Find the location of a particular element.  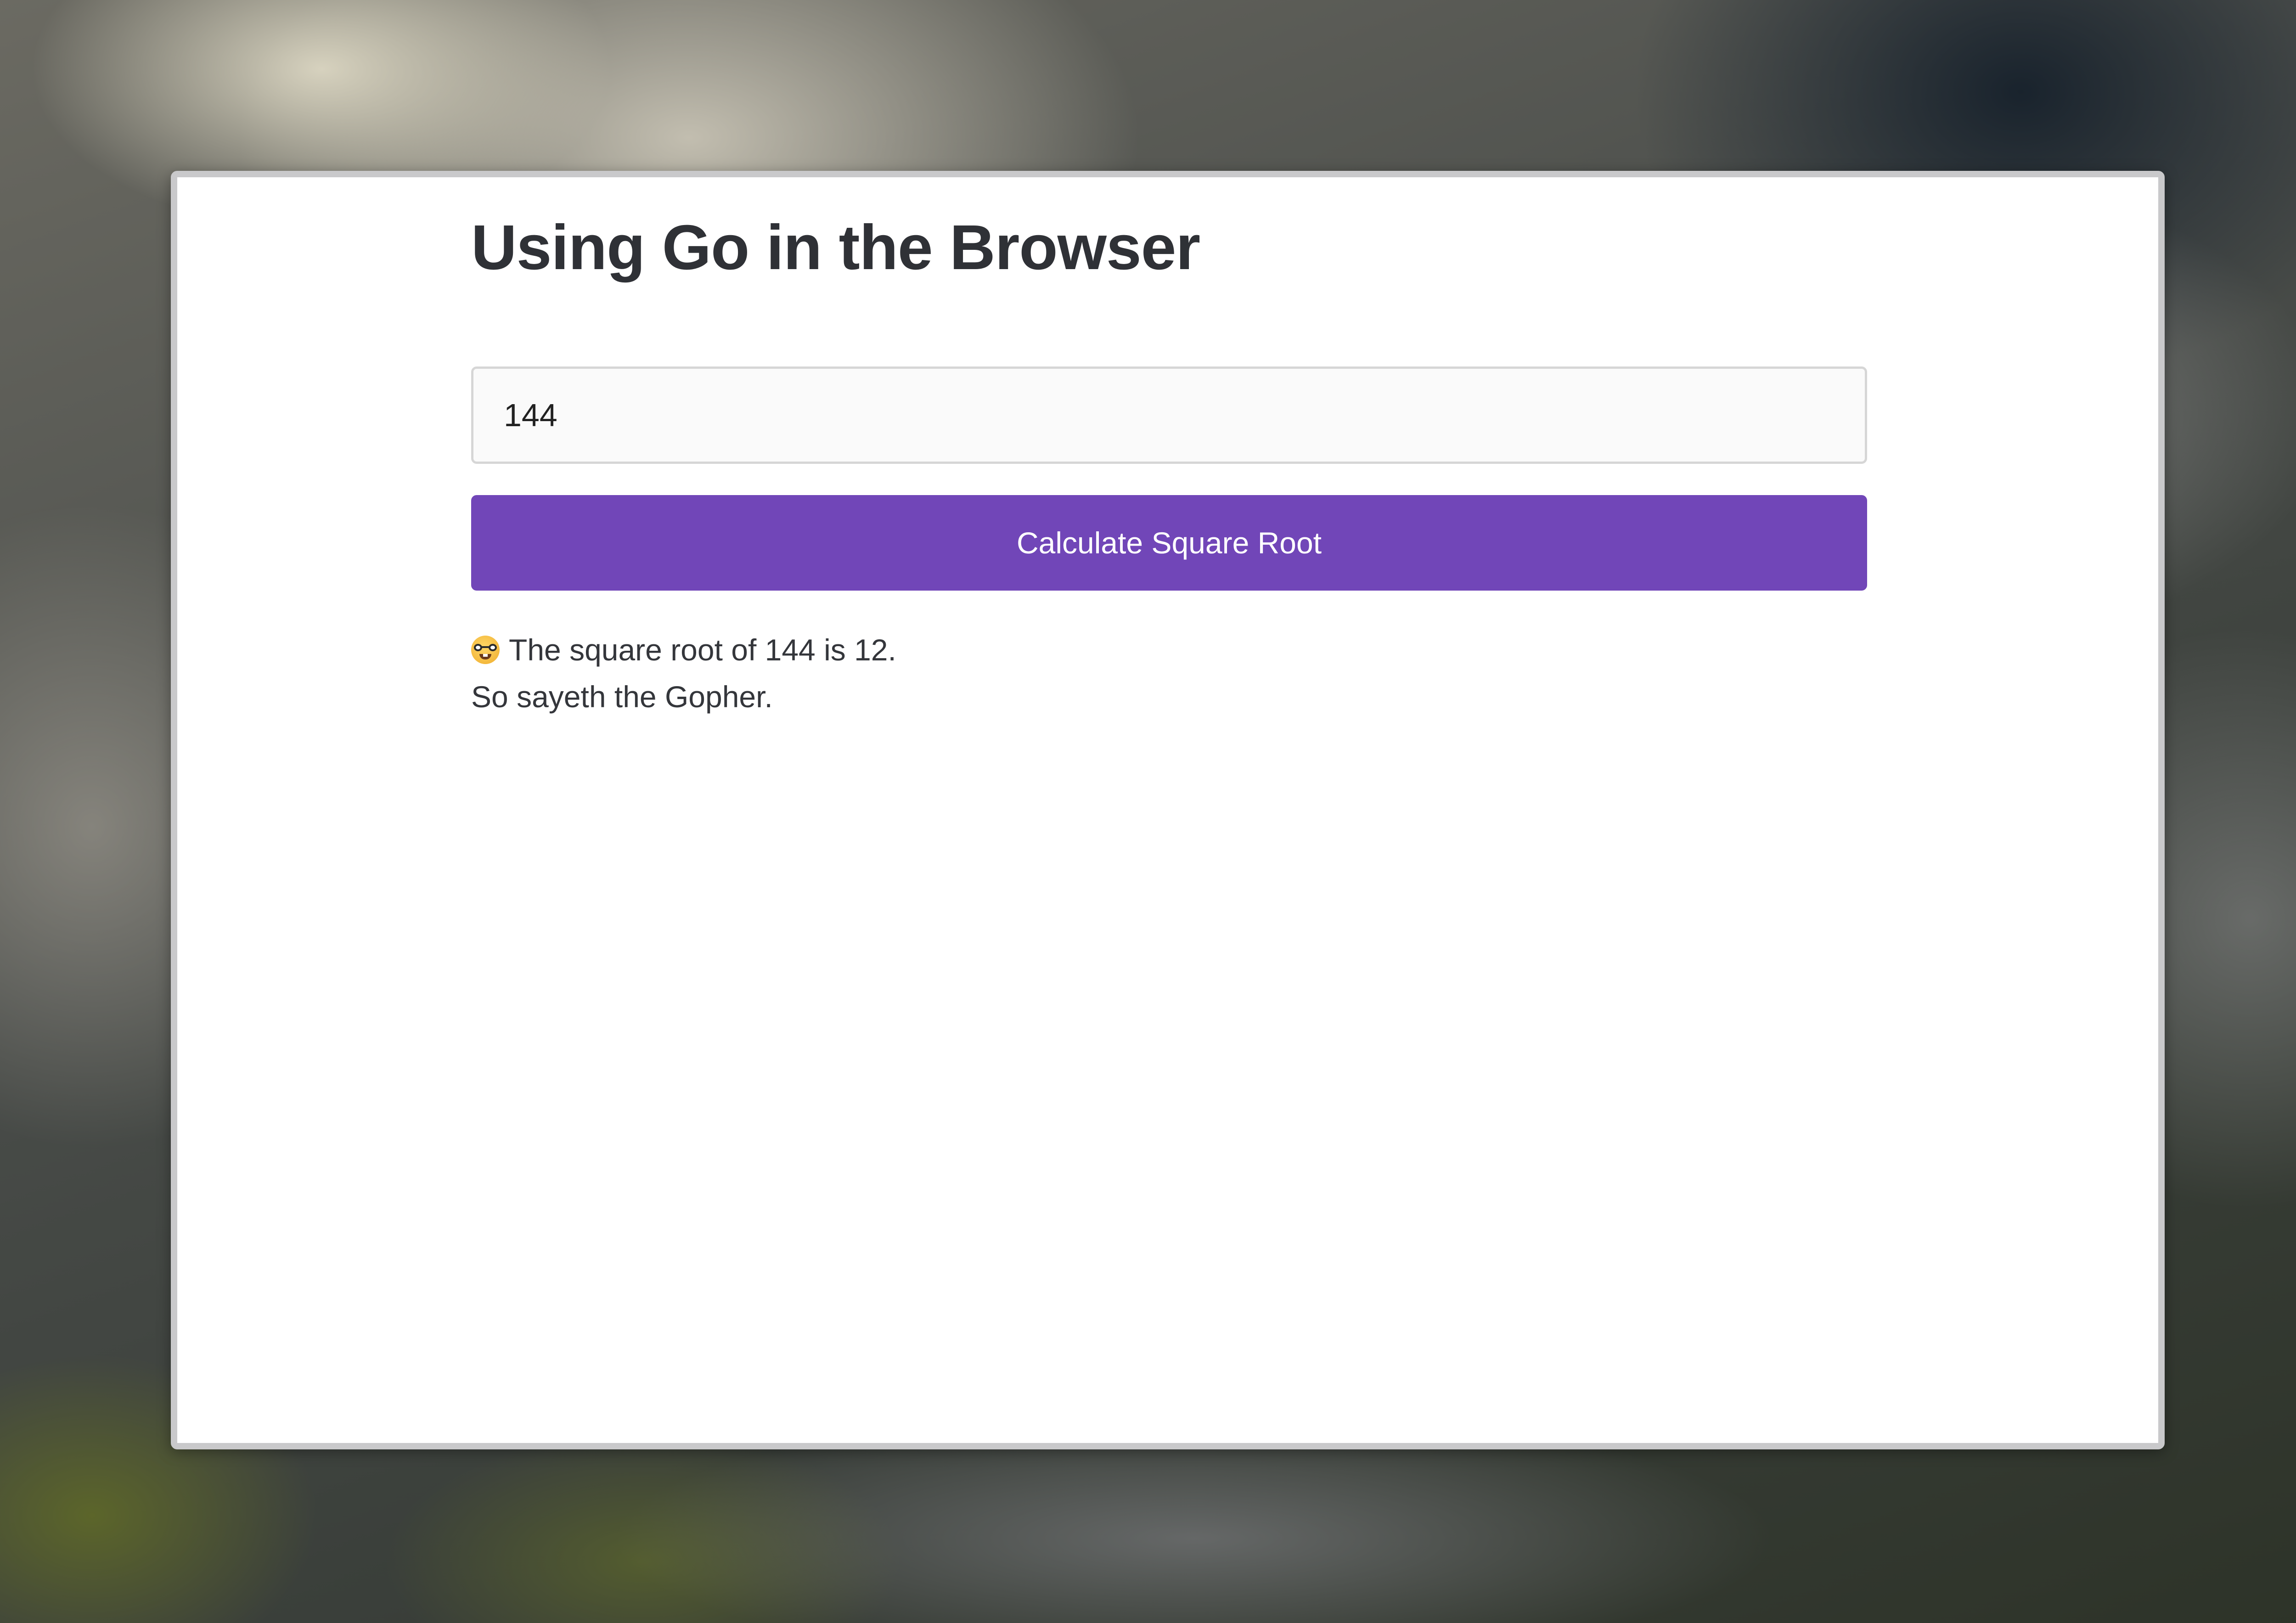

nerd-face-icon is located at coordinates (485, 650).